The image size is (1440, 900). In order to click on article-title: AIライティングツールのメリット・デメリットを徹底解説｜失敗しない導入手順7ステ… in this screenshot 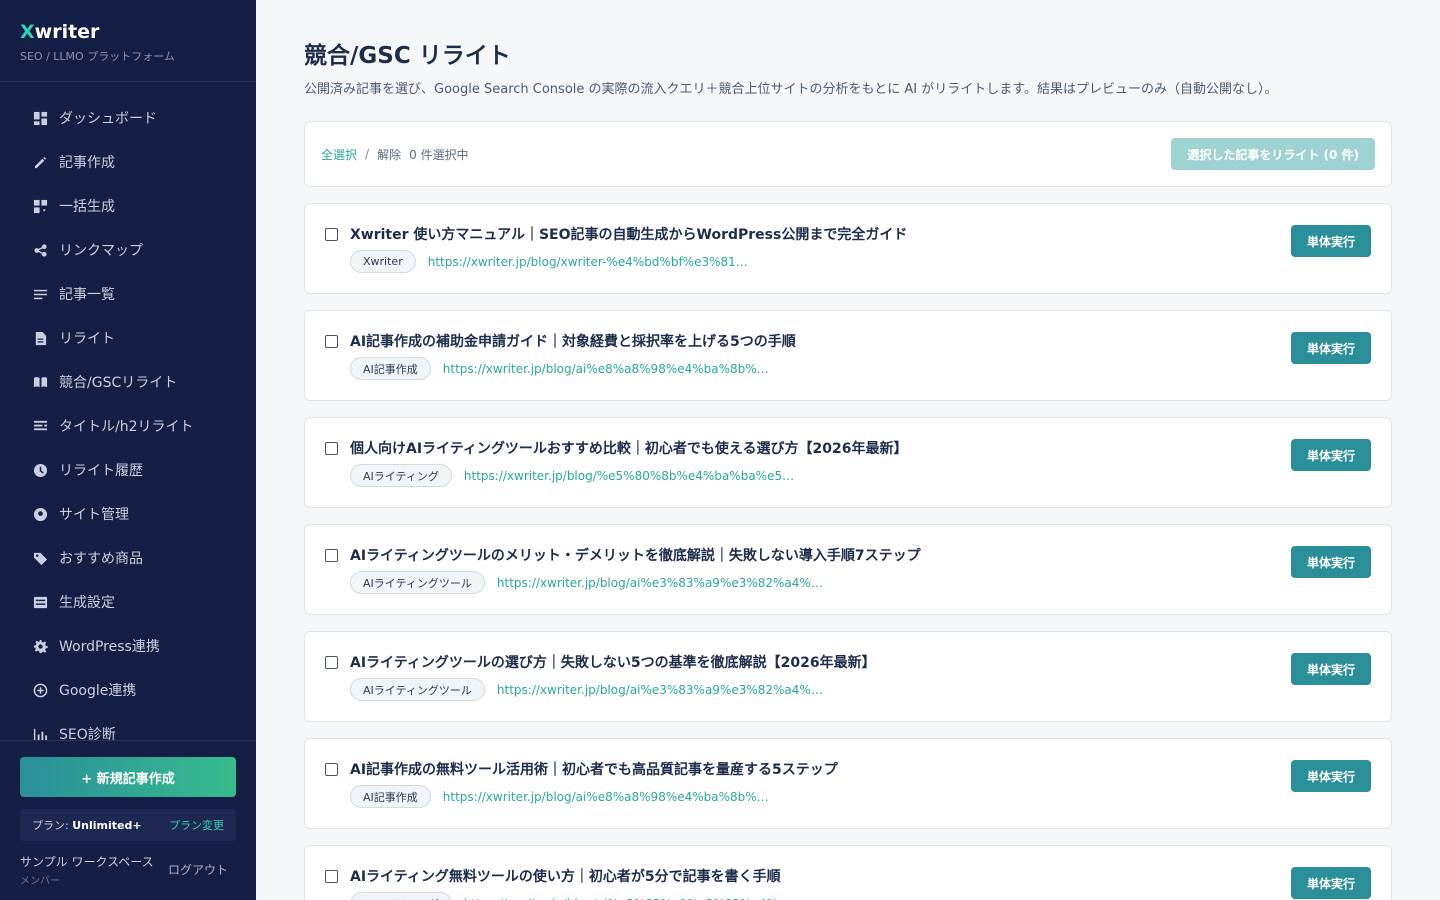, I will do `click(635, 556)`.